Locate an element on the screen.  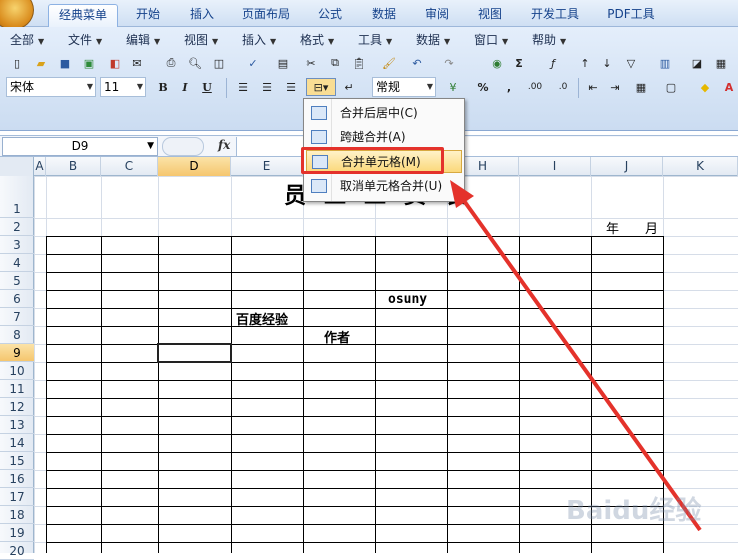
insert-function-icon: ƒ is located at coordinates (553, 63).